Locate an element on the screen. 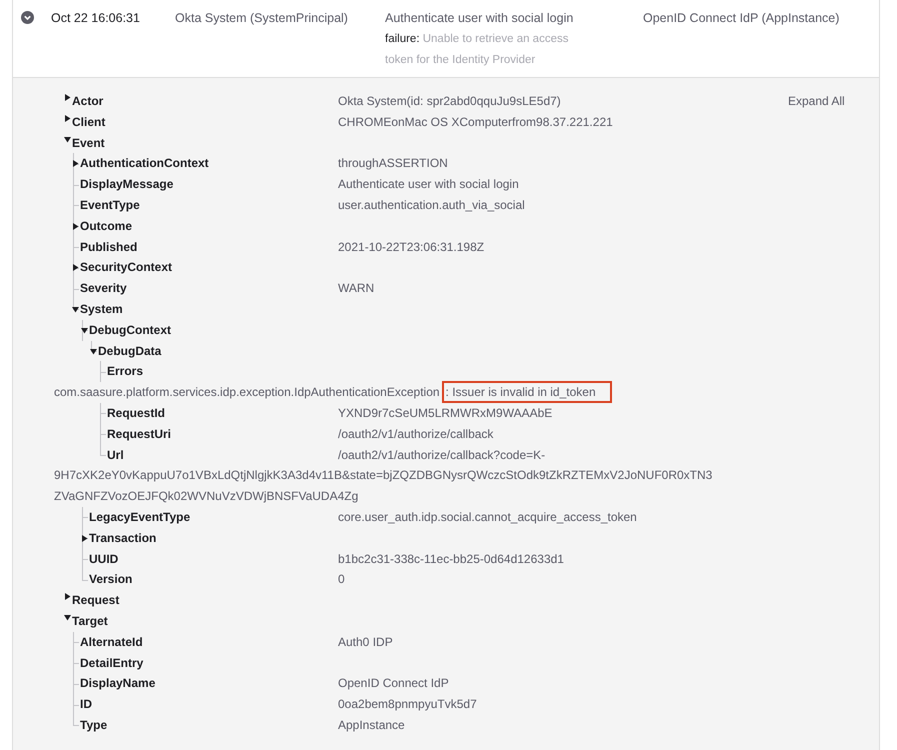 This screenshot has width=897, height=750. property-row: RequestId YXND9r7cSeUM5LRMWRxM9WAAAbE is located at coordinates (384, 413).